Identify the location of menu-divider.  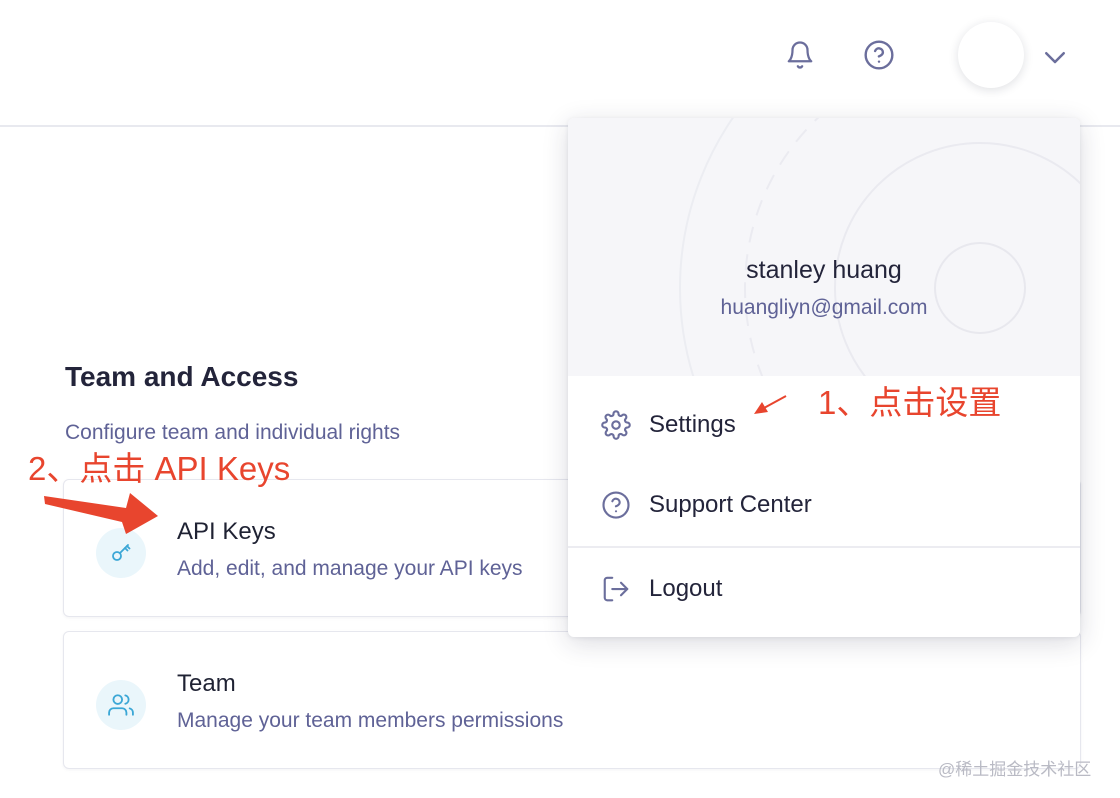
(824, 547).